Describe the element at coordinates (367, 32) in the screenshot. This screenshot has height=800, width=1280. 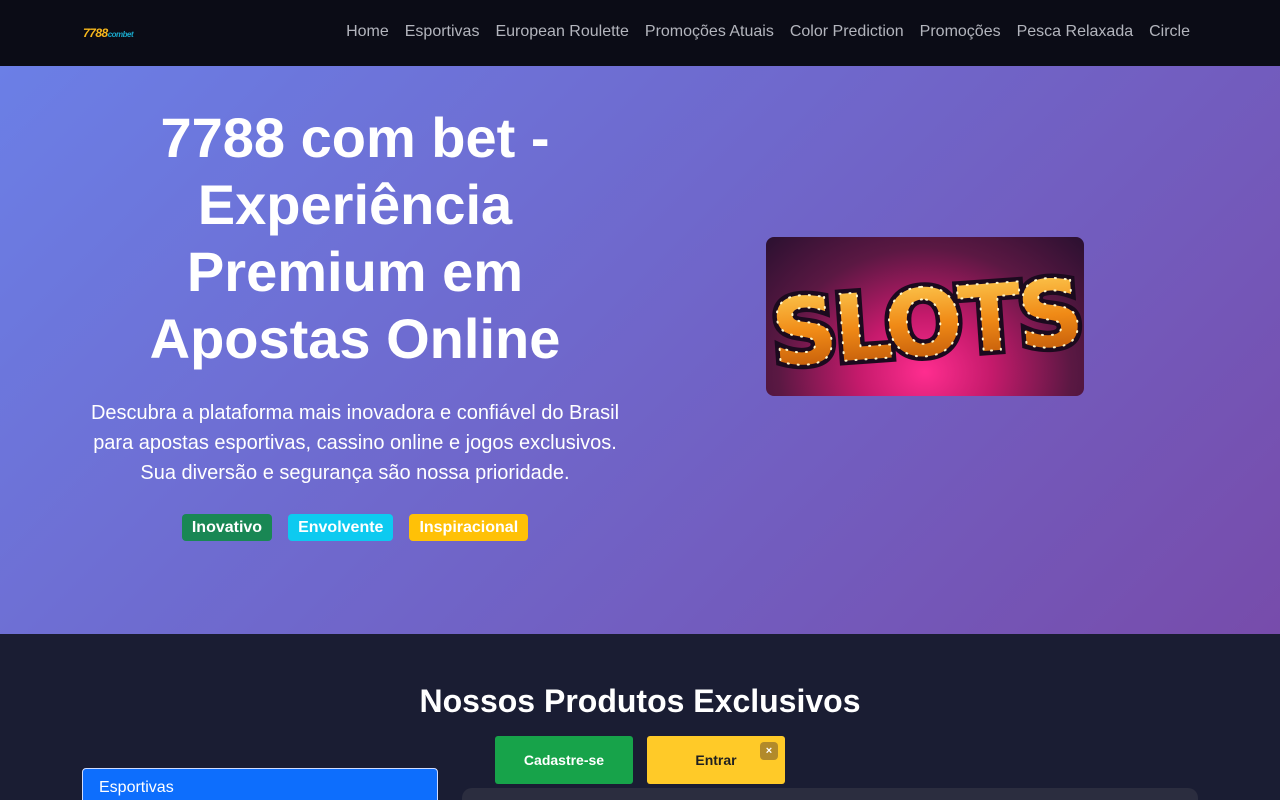
I see `nav-link-home: Home` at that location.